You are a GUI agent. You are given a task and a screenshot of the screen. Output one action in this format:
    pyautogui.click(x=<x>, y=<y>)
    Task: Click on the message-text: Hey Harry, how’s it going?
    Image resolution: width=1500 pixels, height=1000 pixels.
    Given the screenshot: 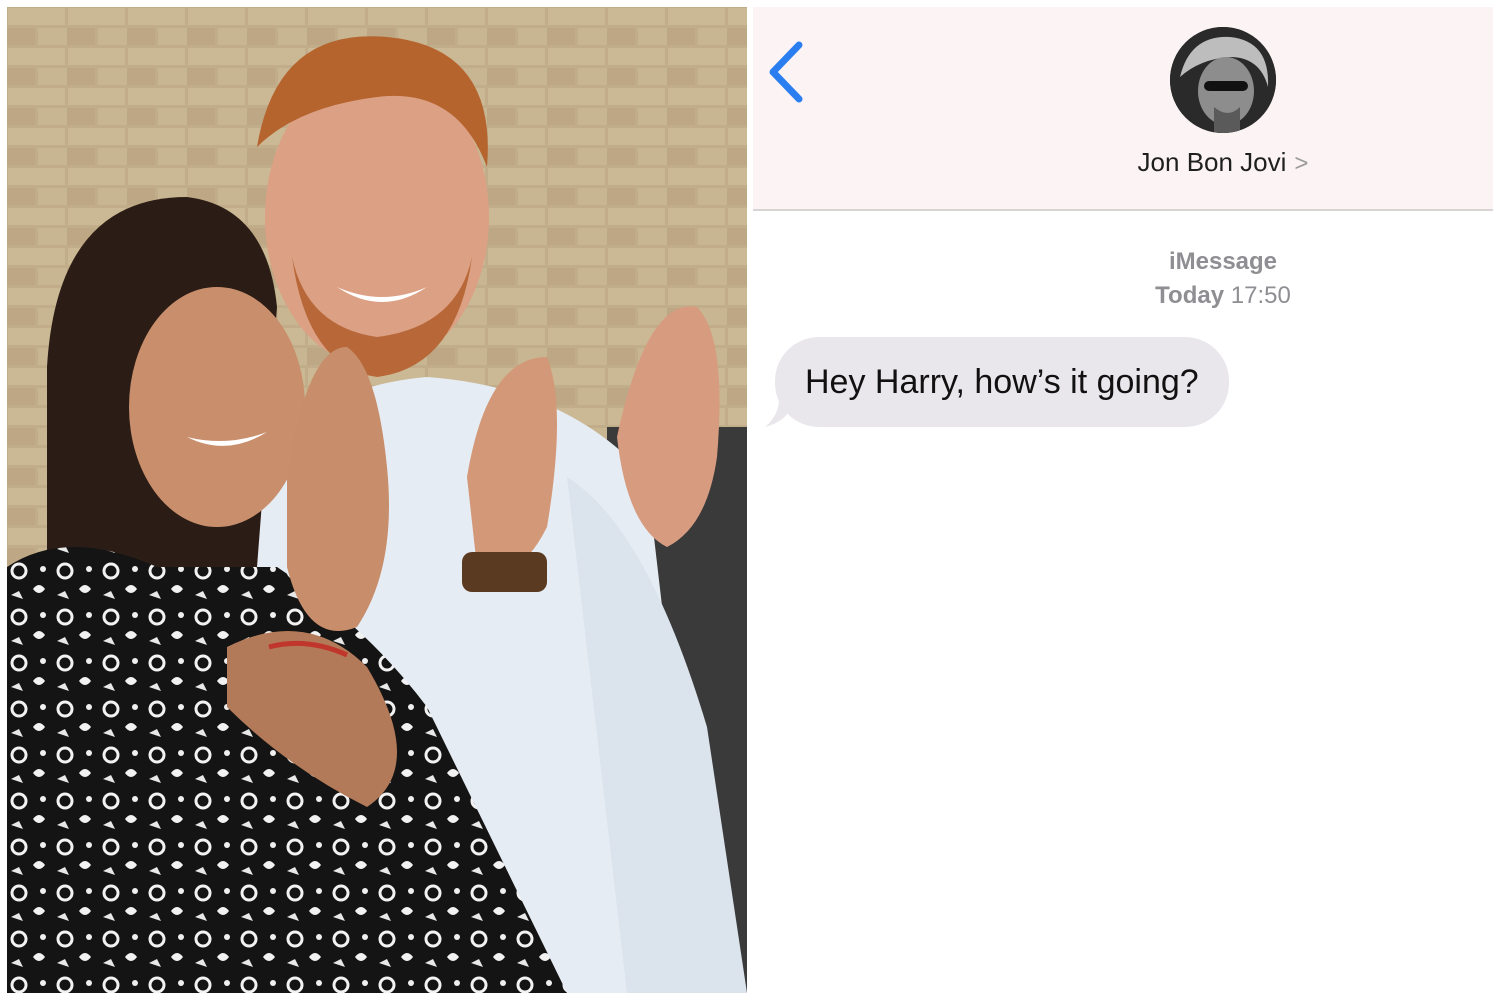 What is the action you would take?
    pyautogui.click(x=1002, y=381)
    